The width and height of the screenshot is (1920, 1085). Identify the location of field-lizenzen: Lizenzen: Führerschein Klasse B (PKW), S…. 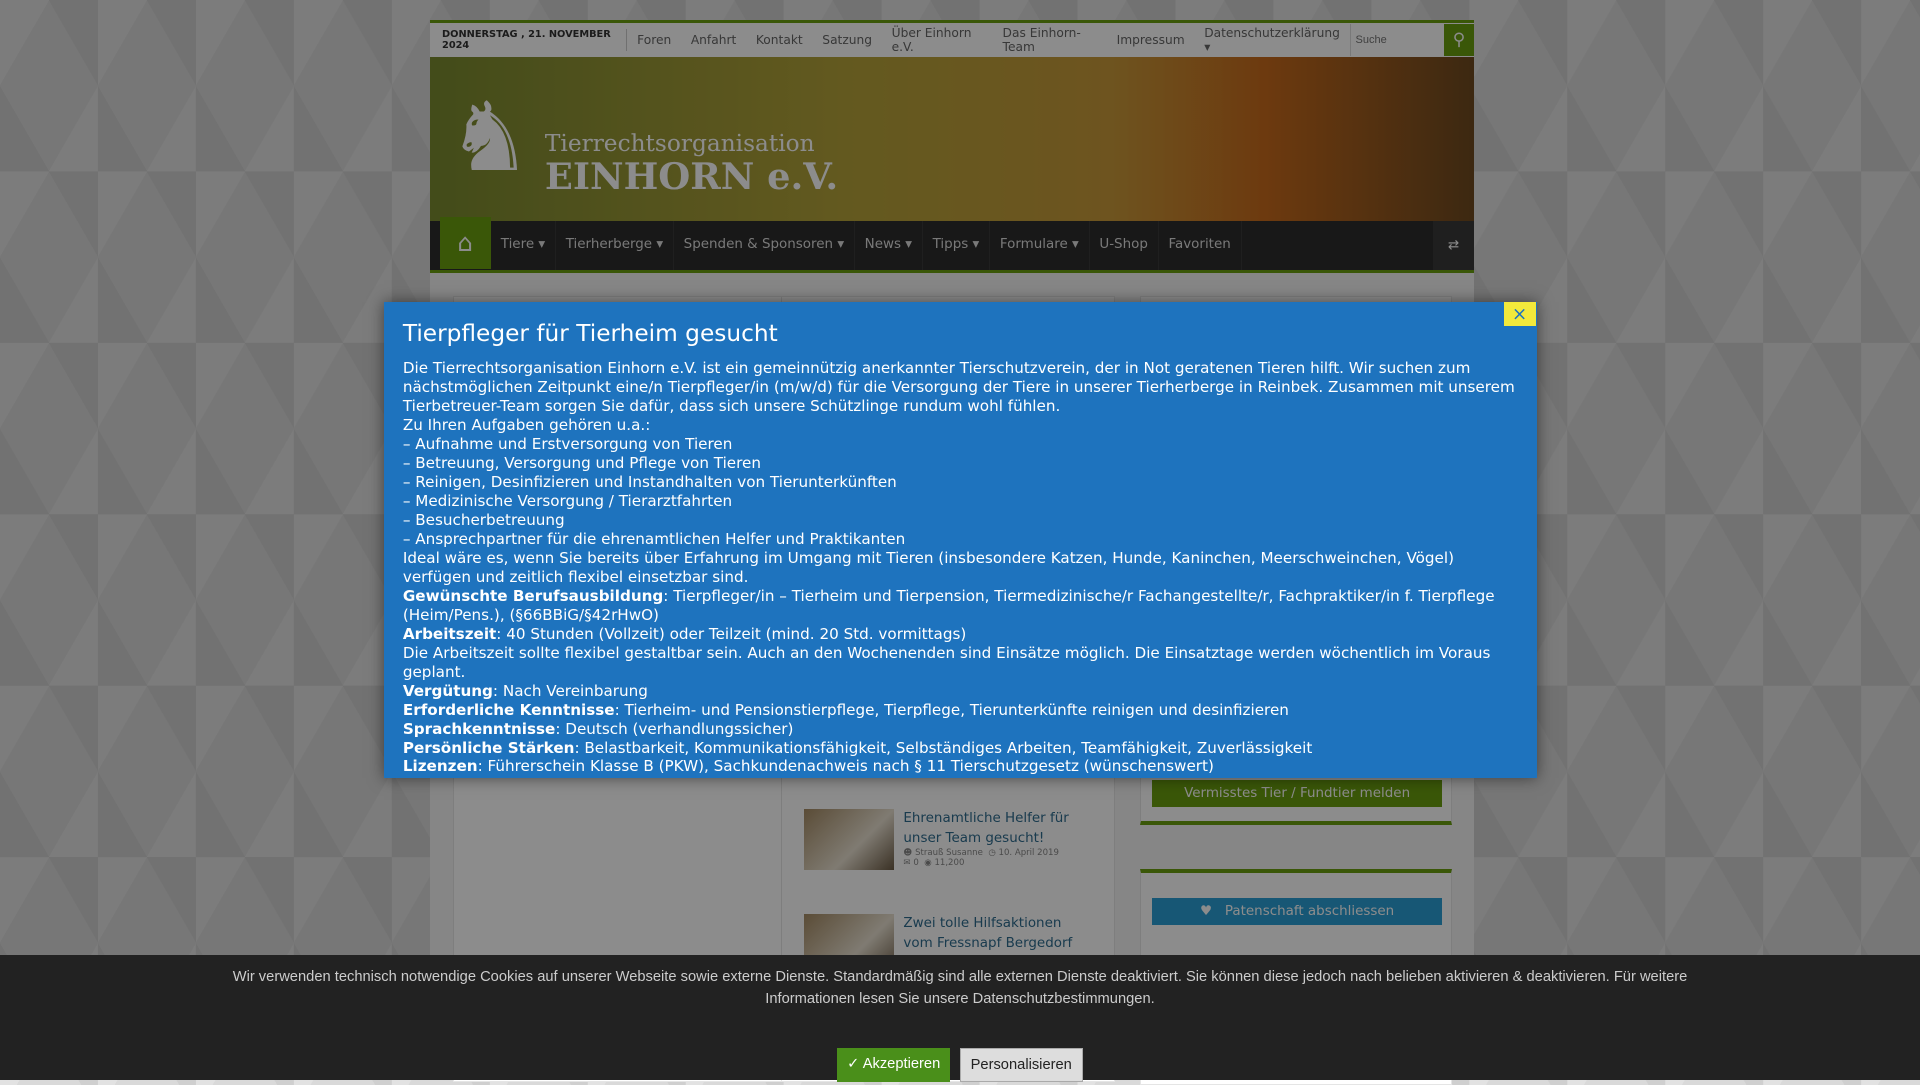
(808, 766).